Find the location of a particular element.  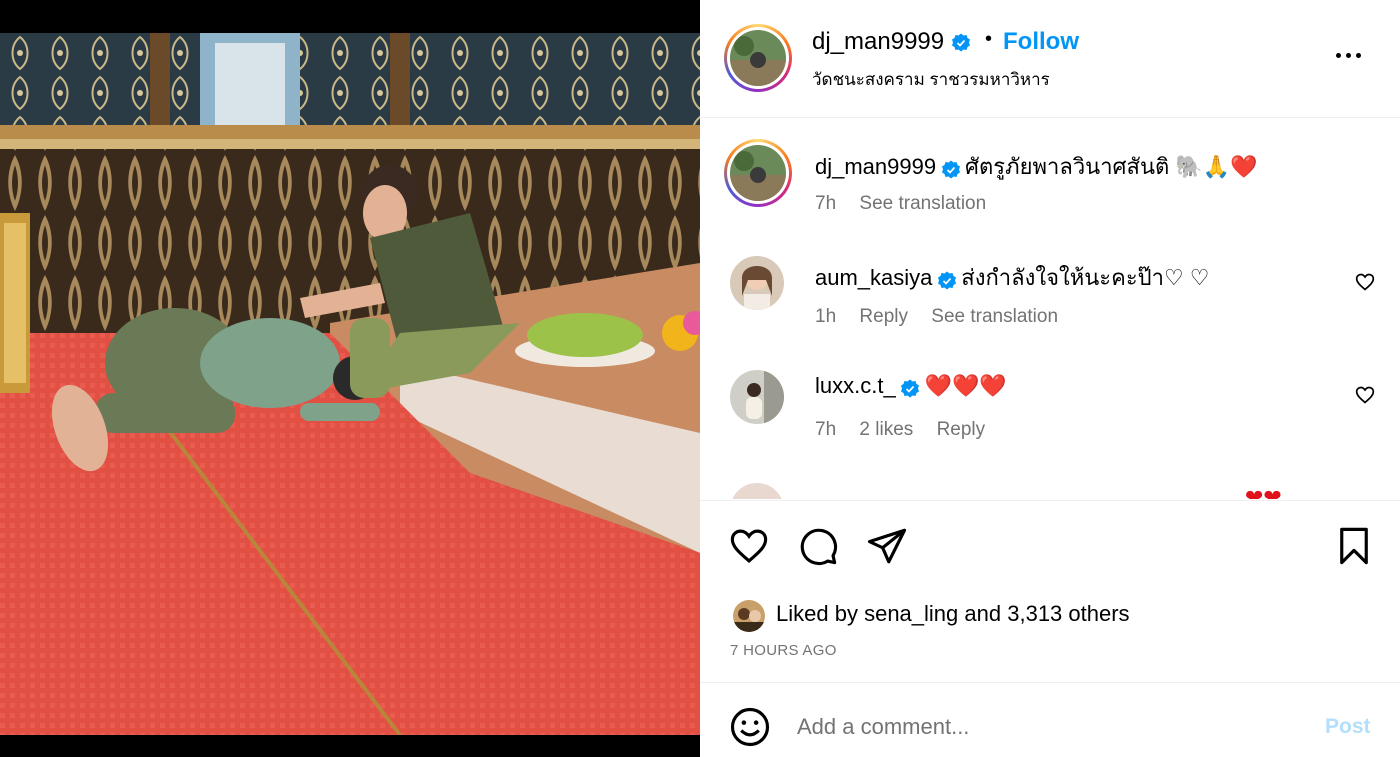

save-icon is located at coordinates (1354, 546).